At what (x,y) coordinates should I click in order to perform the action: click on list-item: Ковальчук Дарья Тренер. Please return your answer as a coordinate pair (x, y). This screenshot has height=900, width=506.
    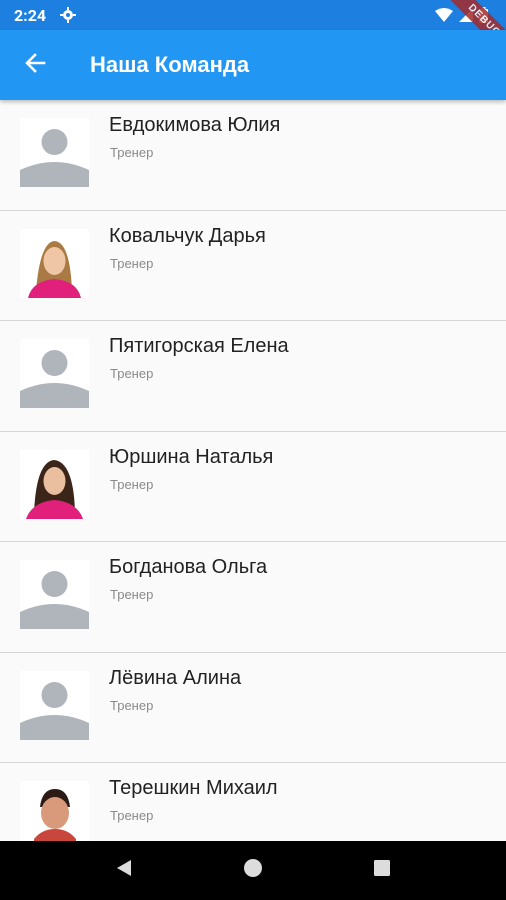
    Looking at the image, I should click on (253, 266).